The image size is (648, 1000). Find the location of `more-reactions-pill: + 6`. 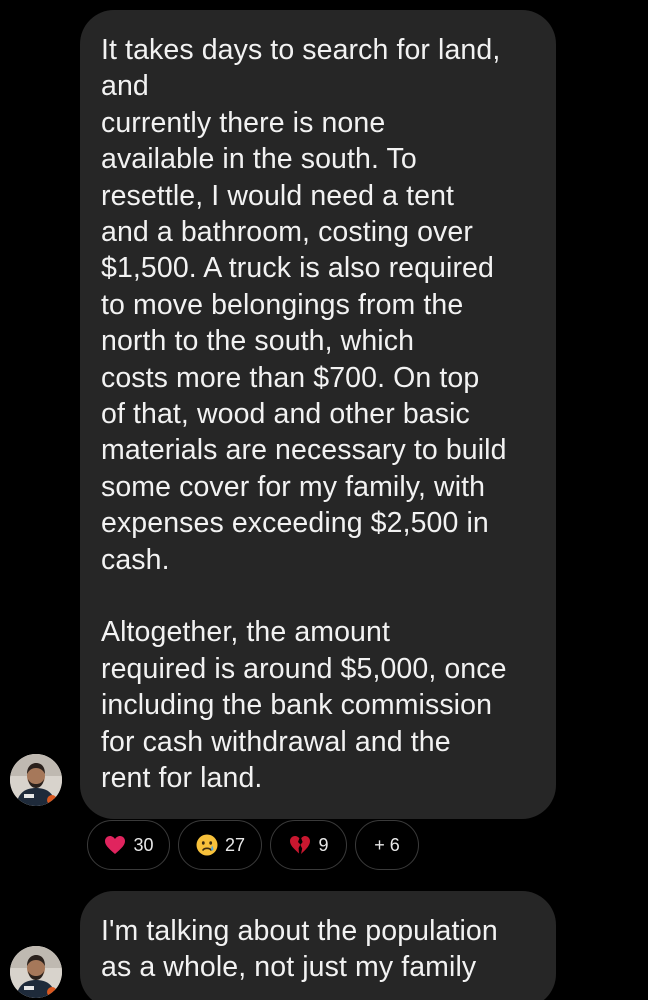

more-reactions-pill: + 6 is located at coordinates (387, 845).